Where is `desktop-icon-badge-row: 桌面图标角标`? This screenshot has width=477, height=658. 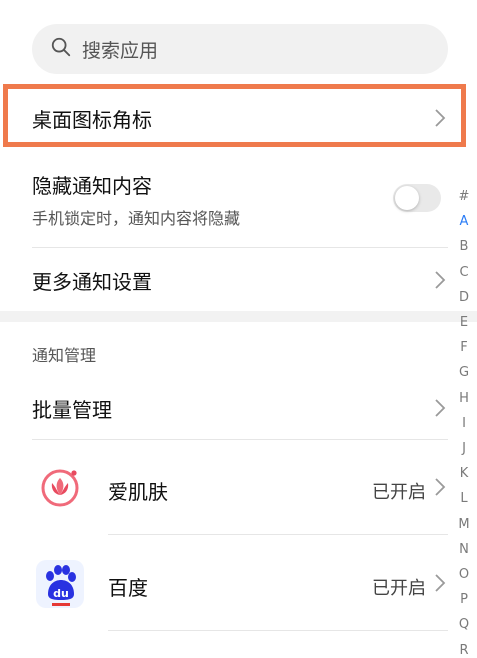
desktop-icon-badge-row: 桌面图标角标 is located at coordinates (240, 118).